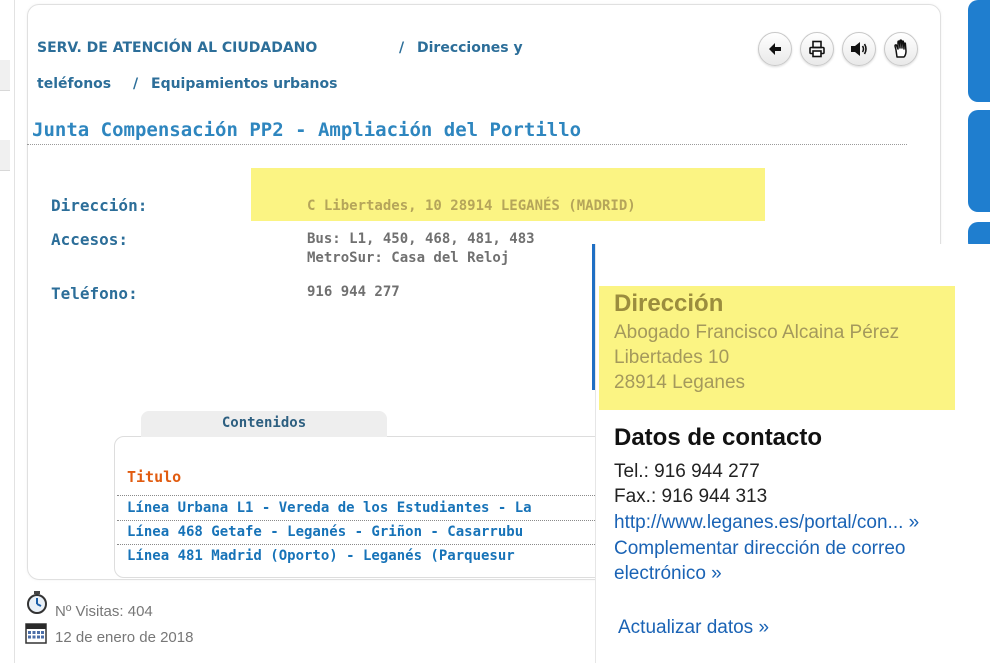 The height and width of the screenshot is (663, 990). What do you see at coordinates (94, 293) in the screenshot?
I see `telefono-label: Teléfono:` at bounding box center [94, 293].